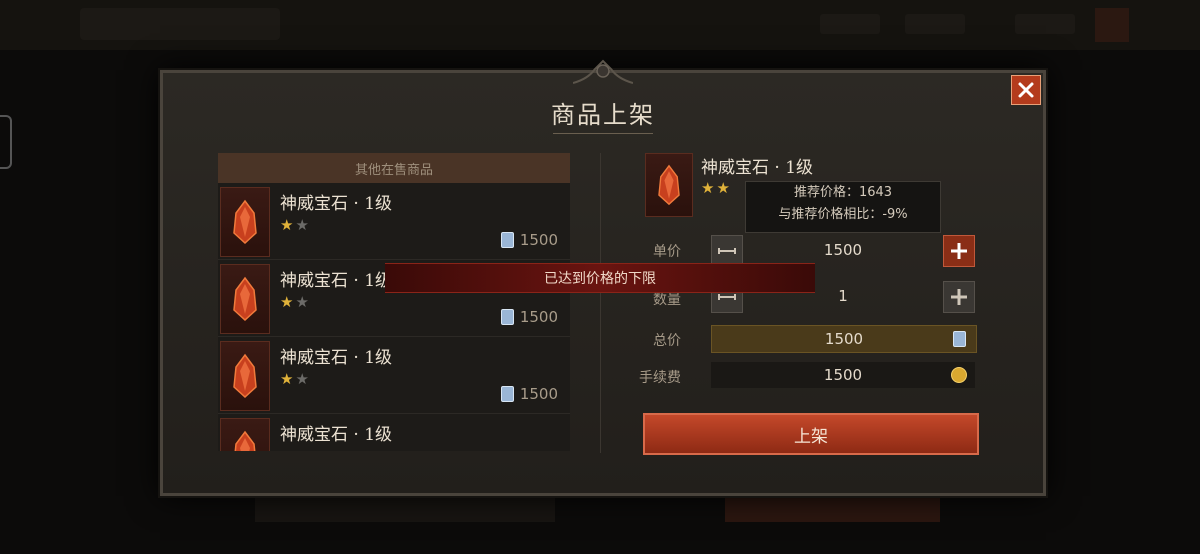  What do you see at coordinates (843, 192) in the screenshot?
I see `recommended-price: 推荐价格：1643` at bounding box center [843, 192].